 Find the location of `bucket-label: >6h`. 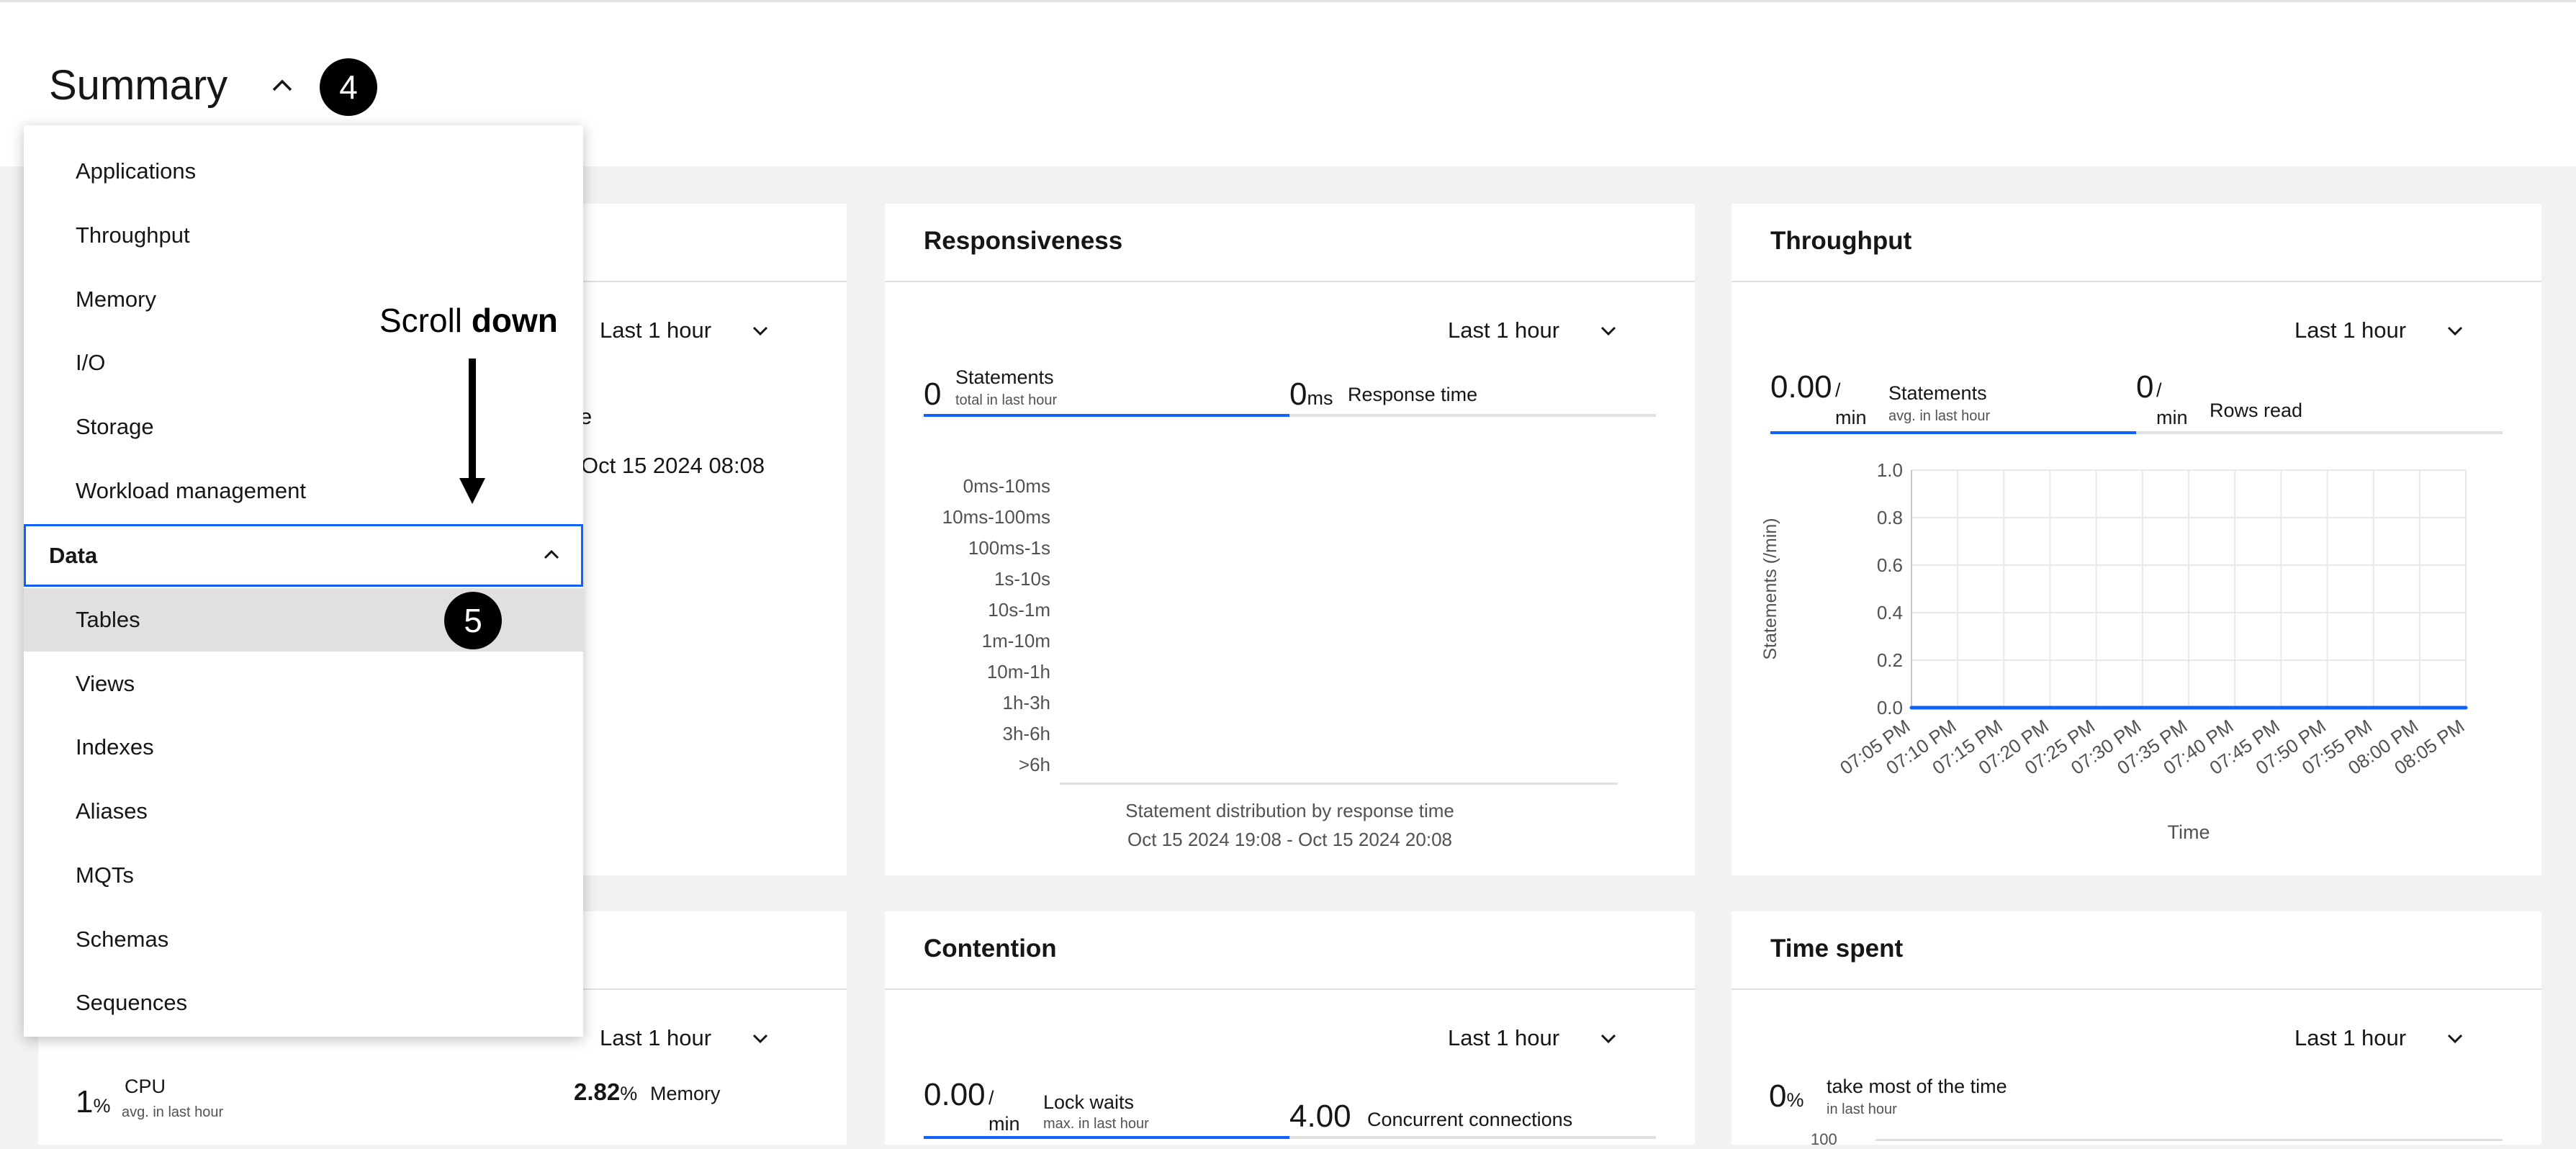

bucket-label: >6h is located at coordinates (1034, 764).